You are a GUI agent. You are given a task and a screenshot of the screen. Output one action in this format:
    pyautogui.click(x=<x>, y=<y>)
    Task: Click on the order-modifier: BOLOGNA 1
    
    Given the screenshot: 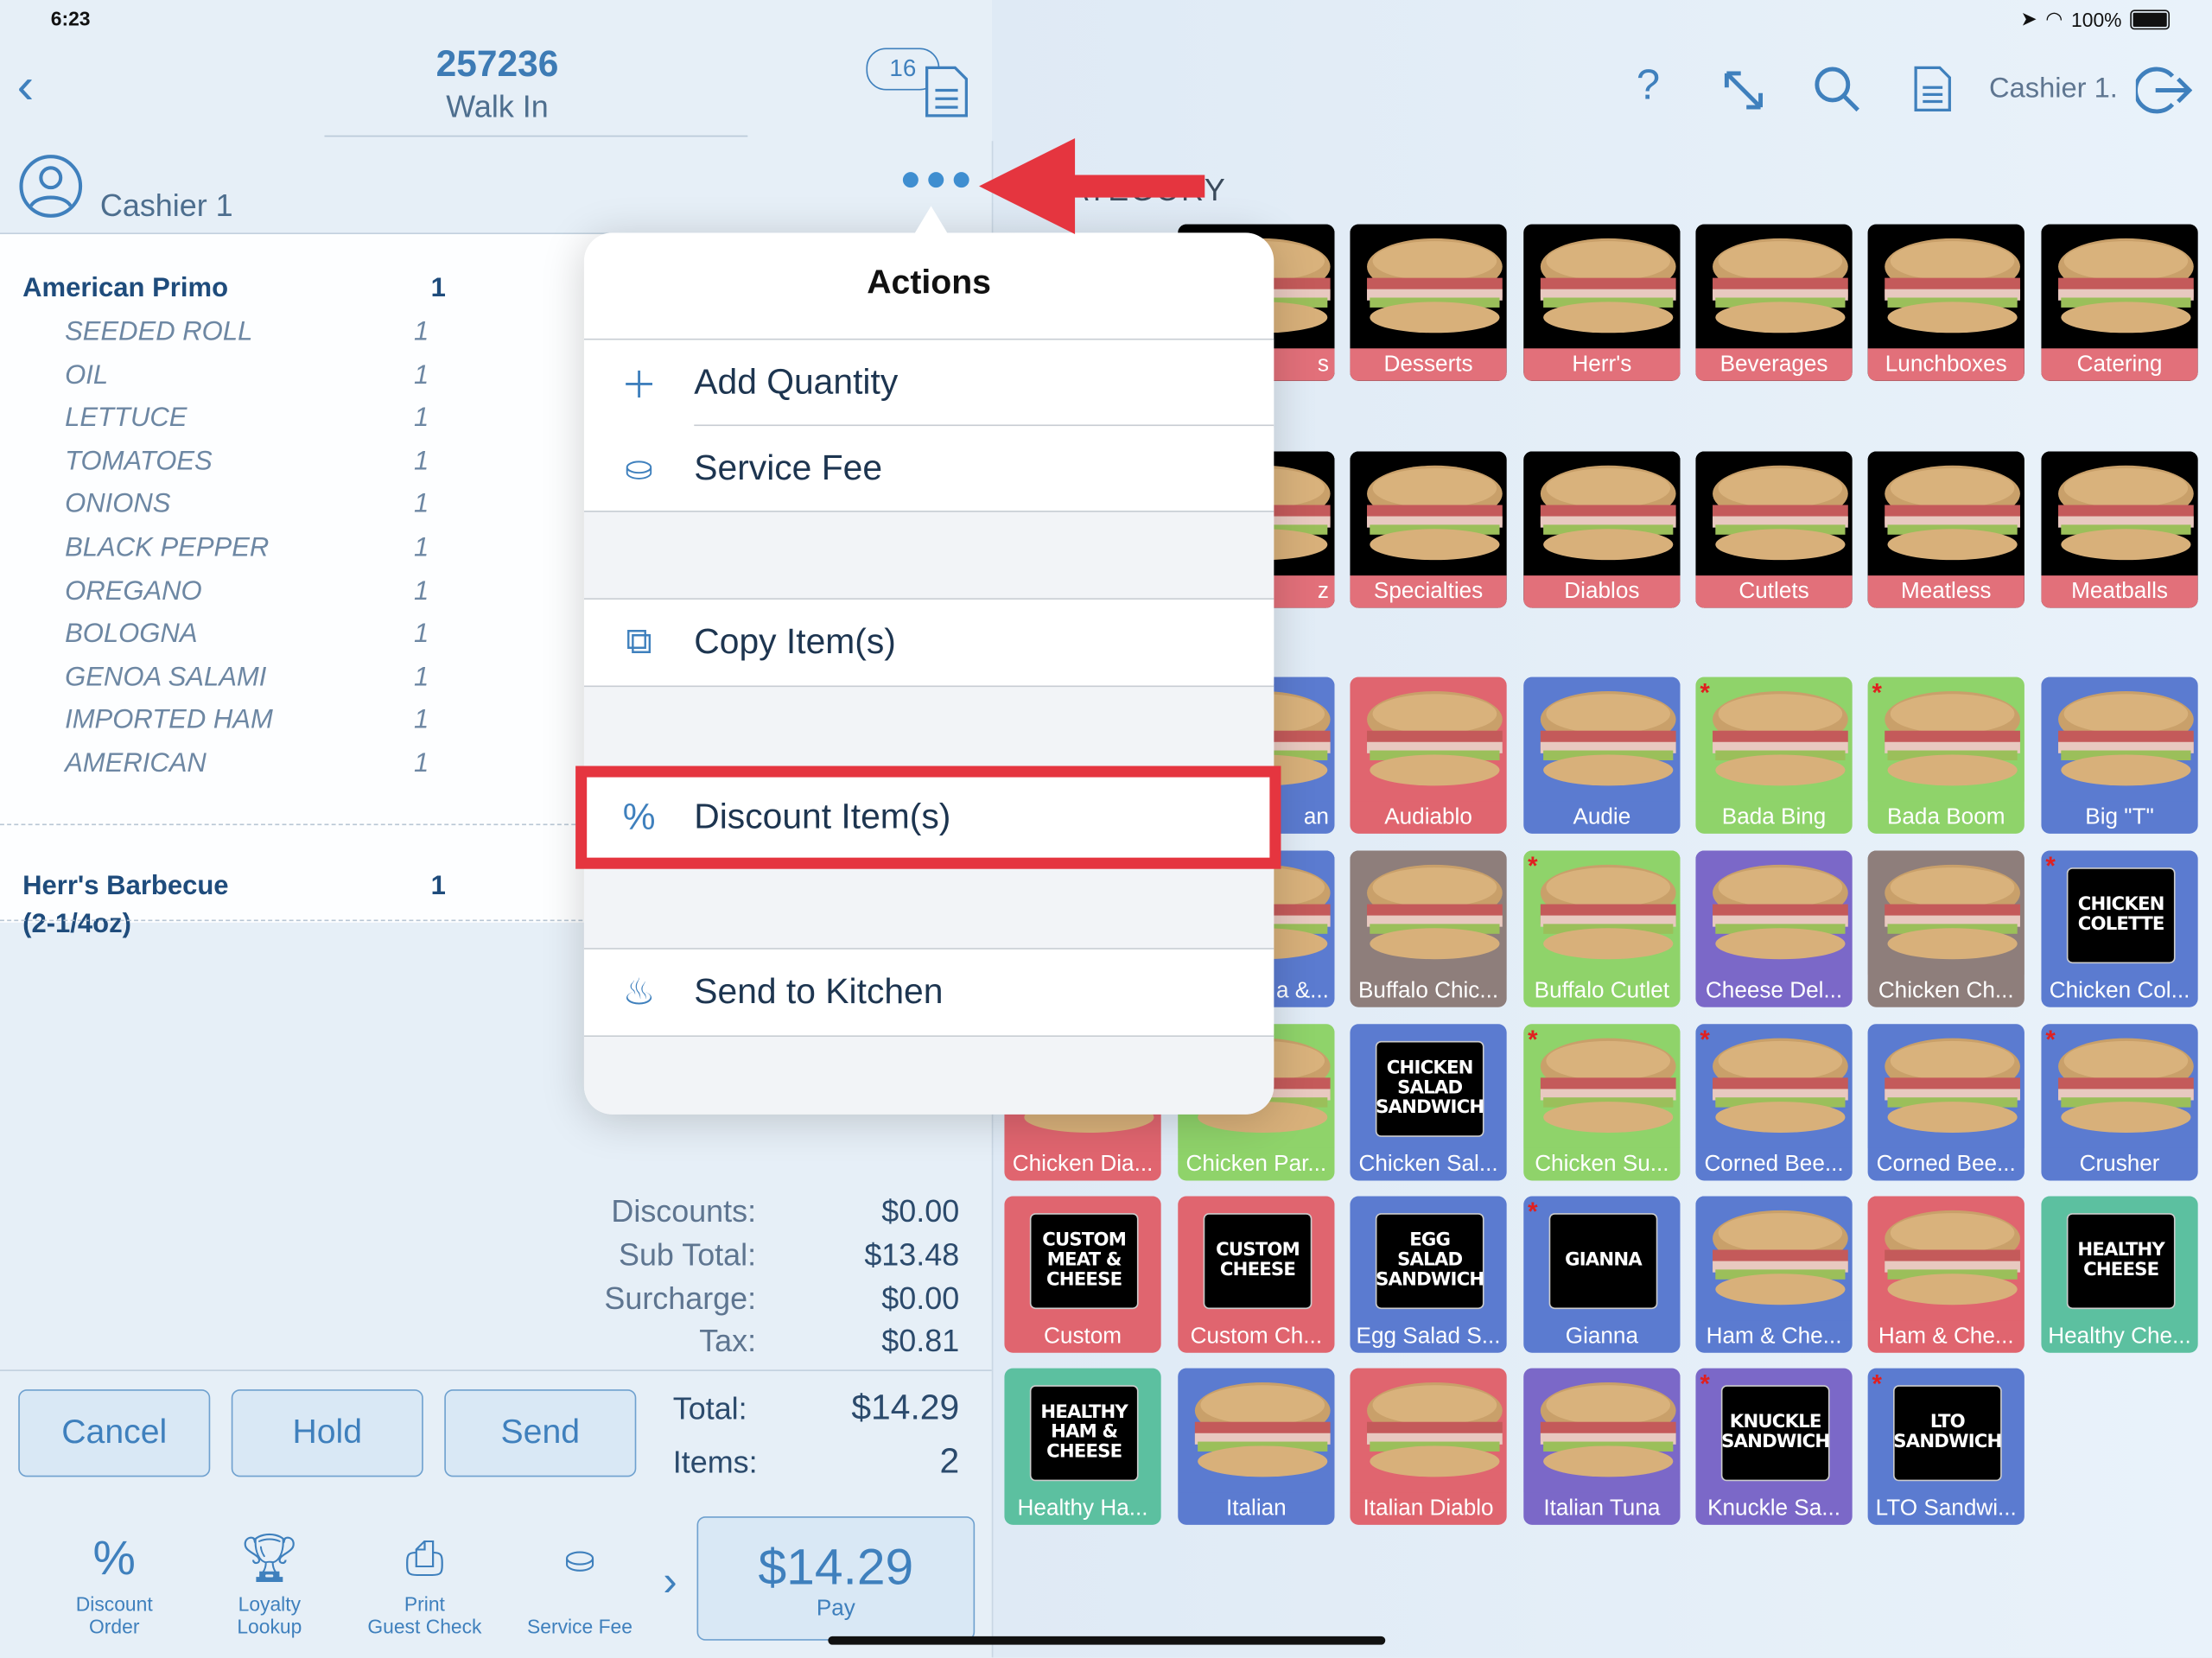 What is the action you would take?
    pyautogui.click(x=247, y=635)
    